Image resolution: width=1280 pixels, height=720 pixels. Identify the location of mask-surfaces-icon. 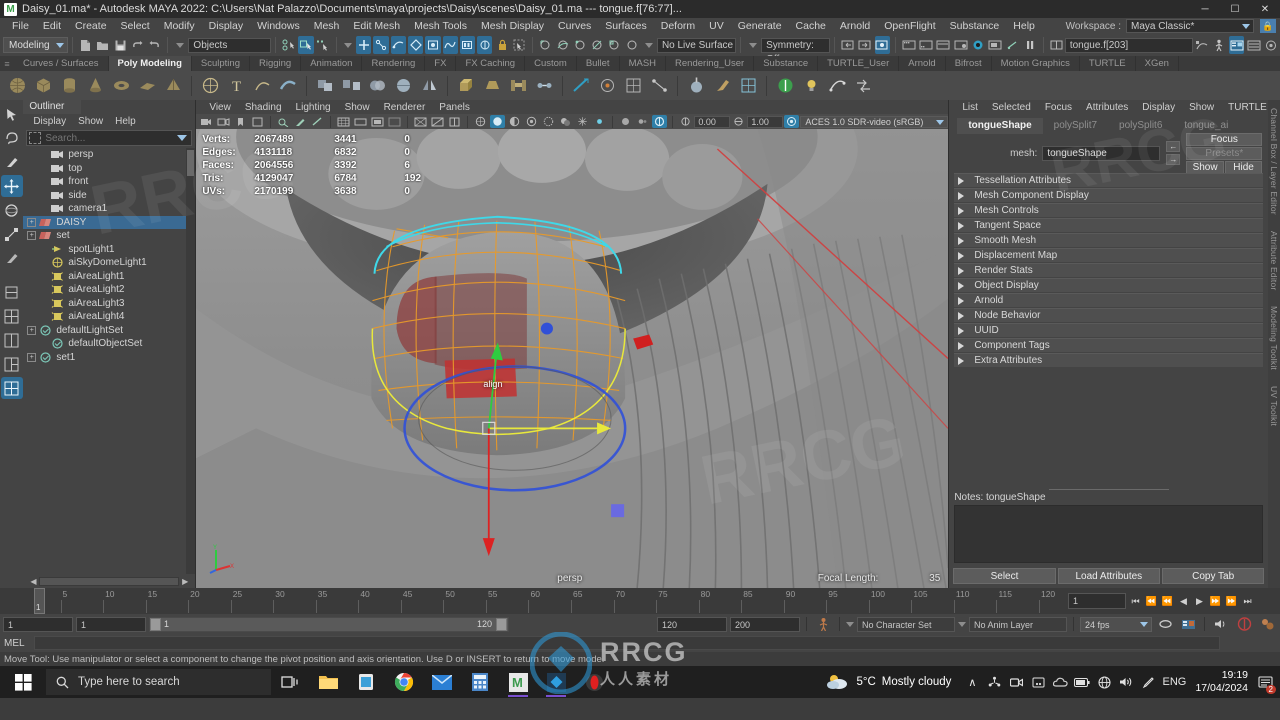
(415, 45).